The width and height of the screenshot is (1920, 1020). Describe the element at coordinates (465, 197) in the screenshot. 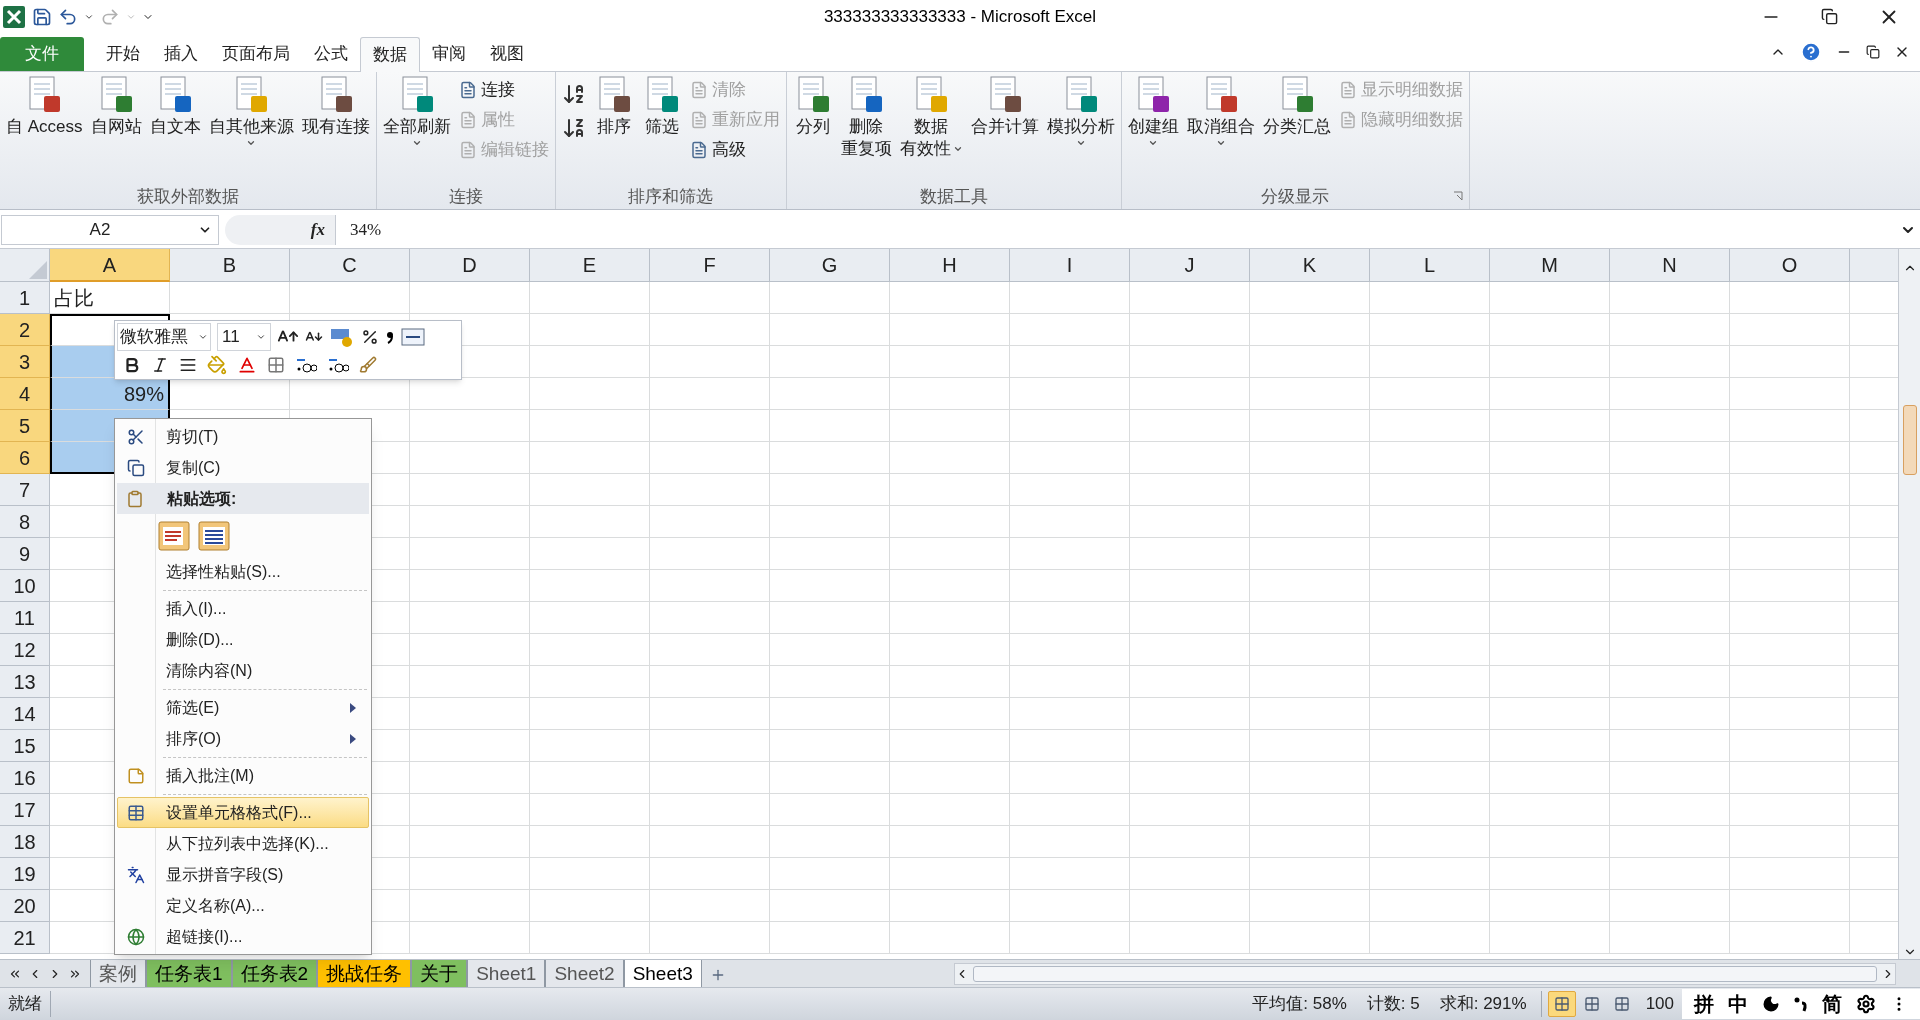

I see `group-label: 连接` at that location.